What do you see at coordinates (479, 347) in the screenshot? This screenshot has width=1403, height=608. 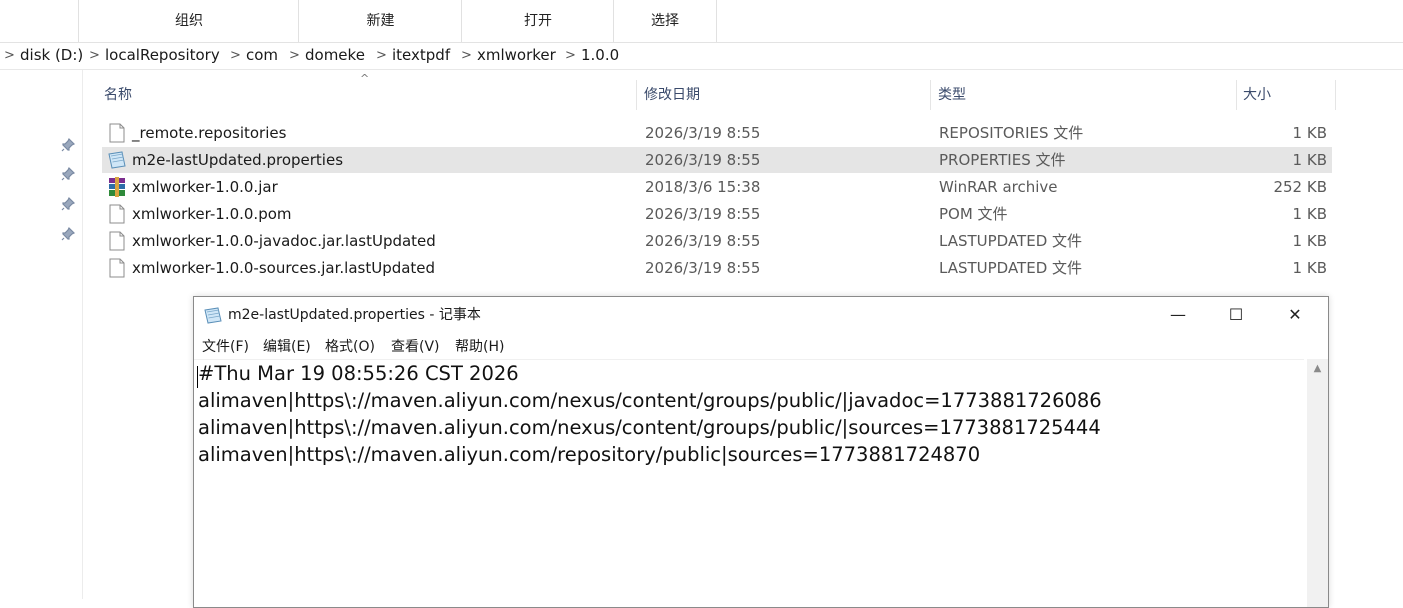 I see `menu-help: 帮助(H)` at bounding box center [479, 347].